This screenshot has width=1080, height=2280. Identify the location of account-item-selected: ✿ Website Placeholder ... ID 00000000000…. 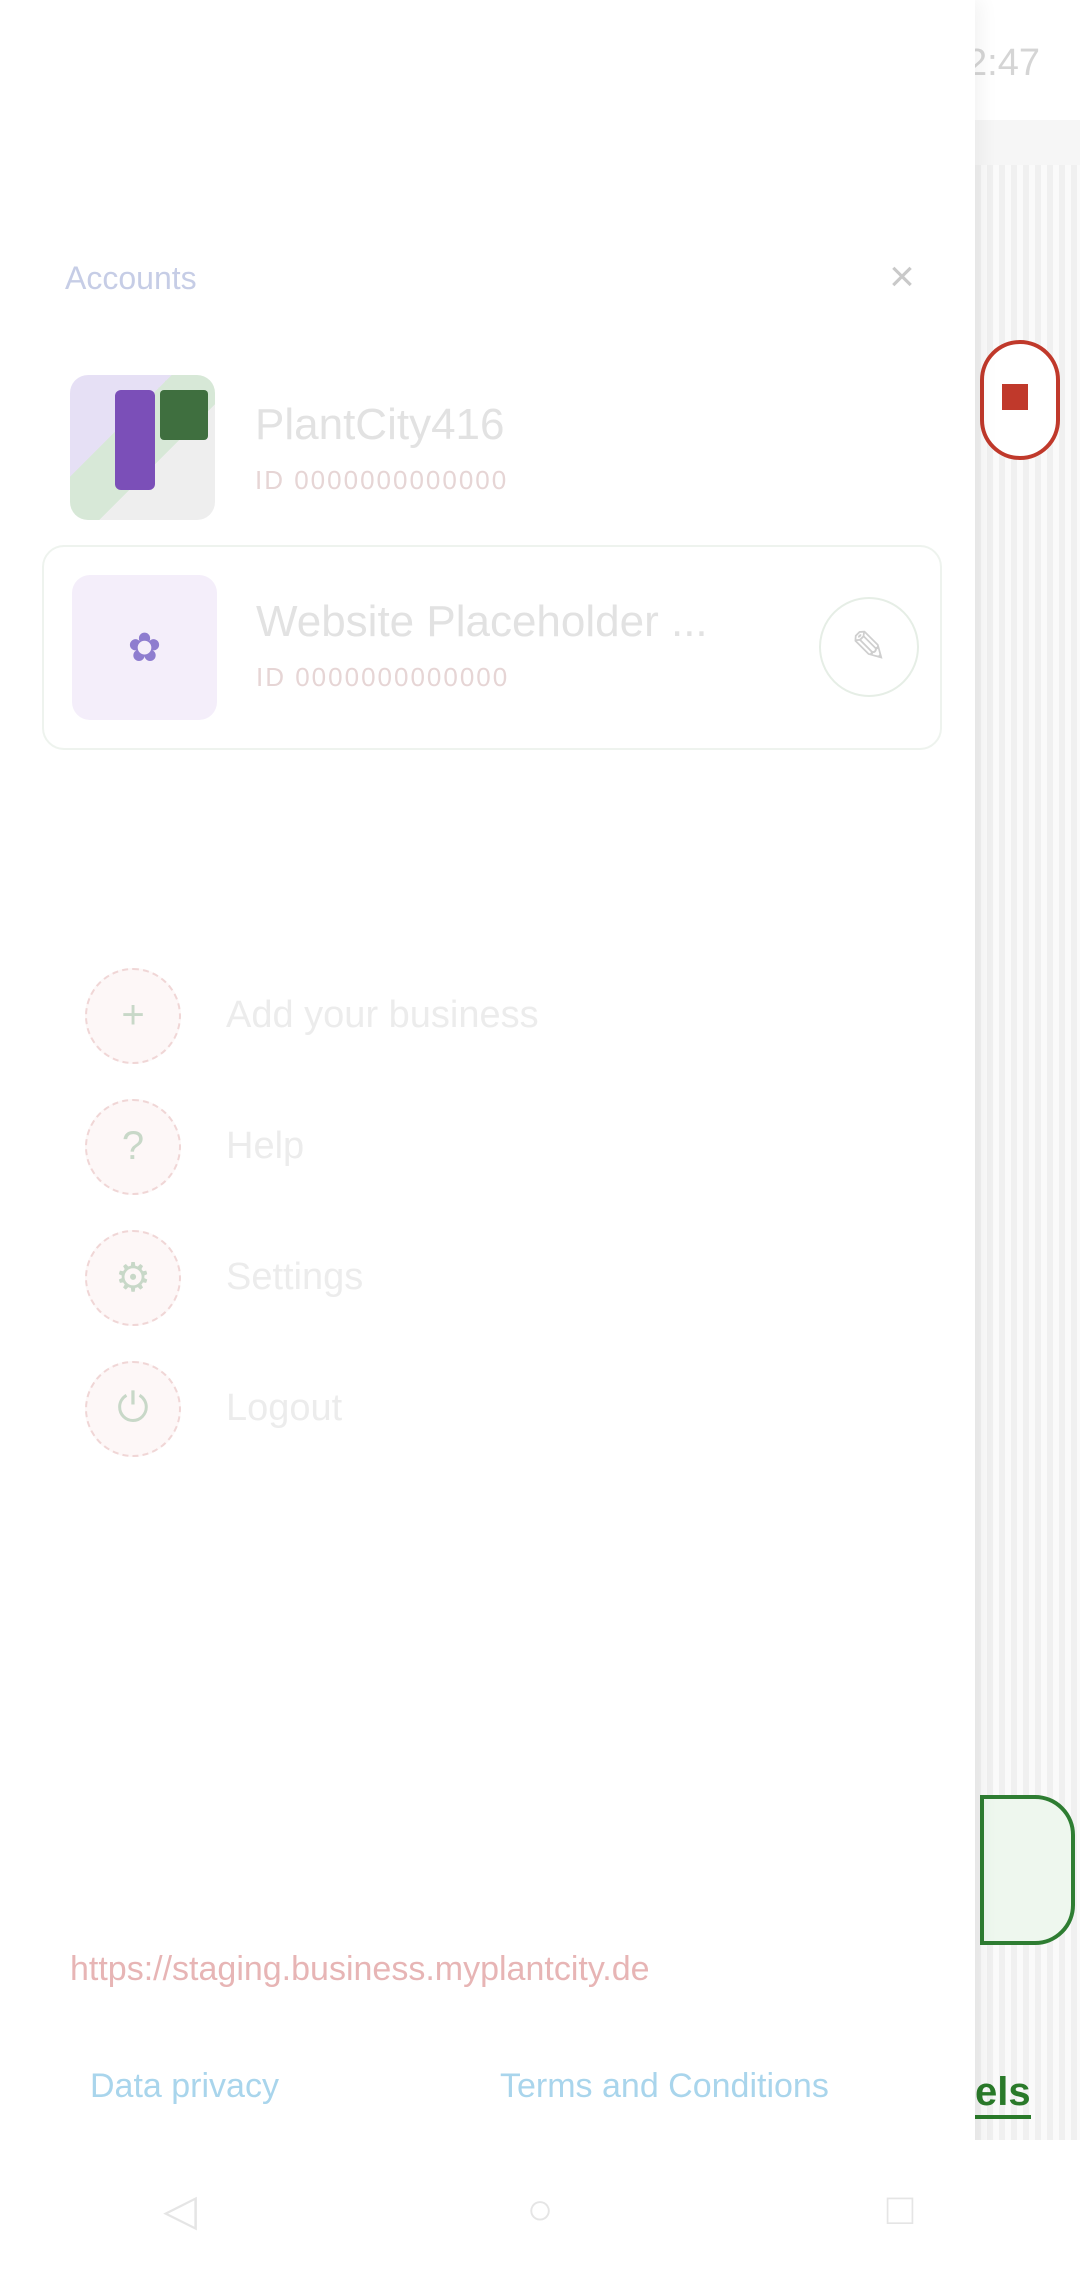
(492, 647).